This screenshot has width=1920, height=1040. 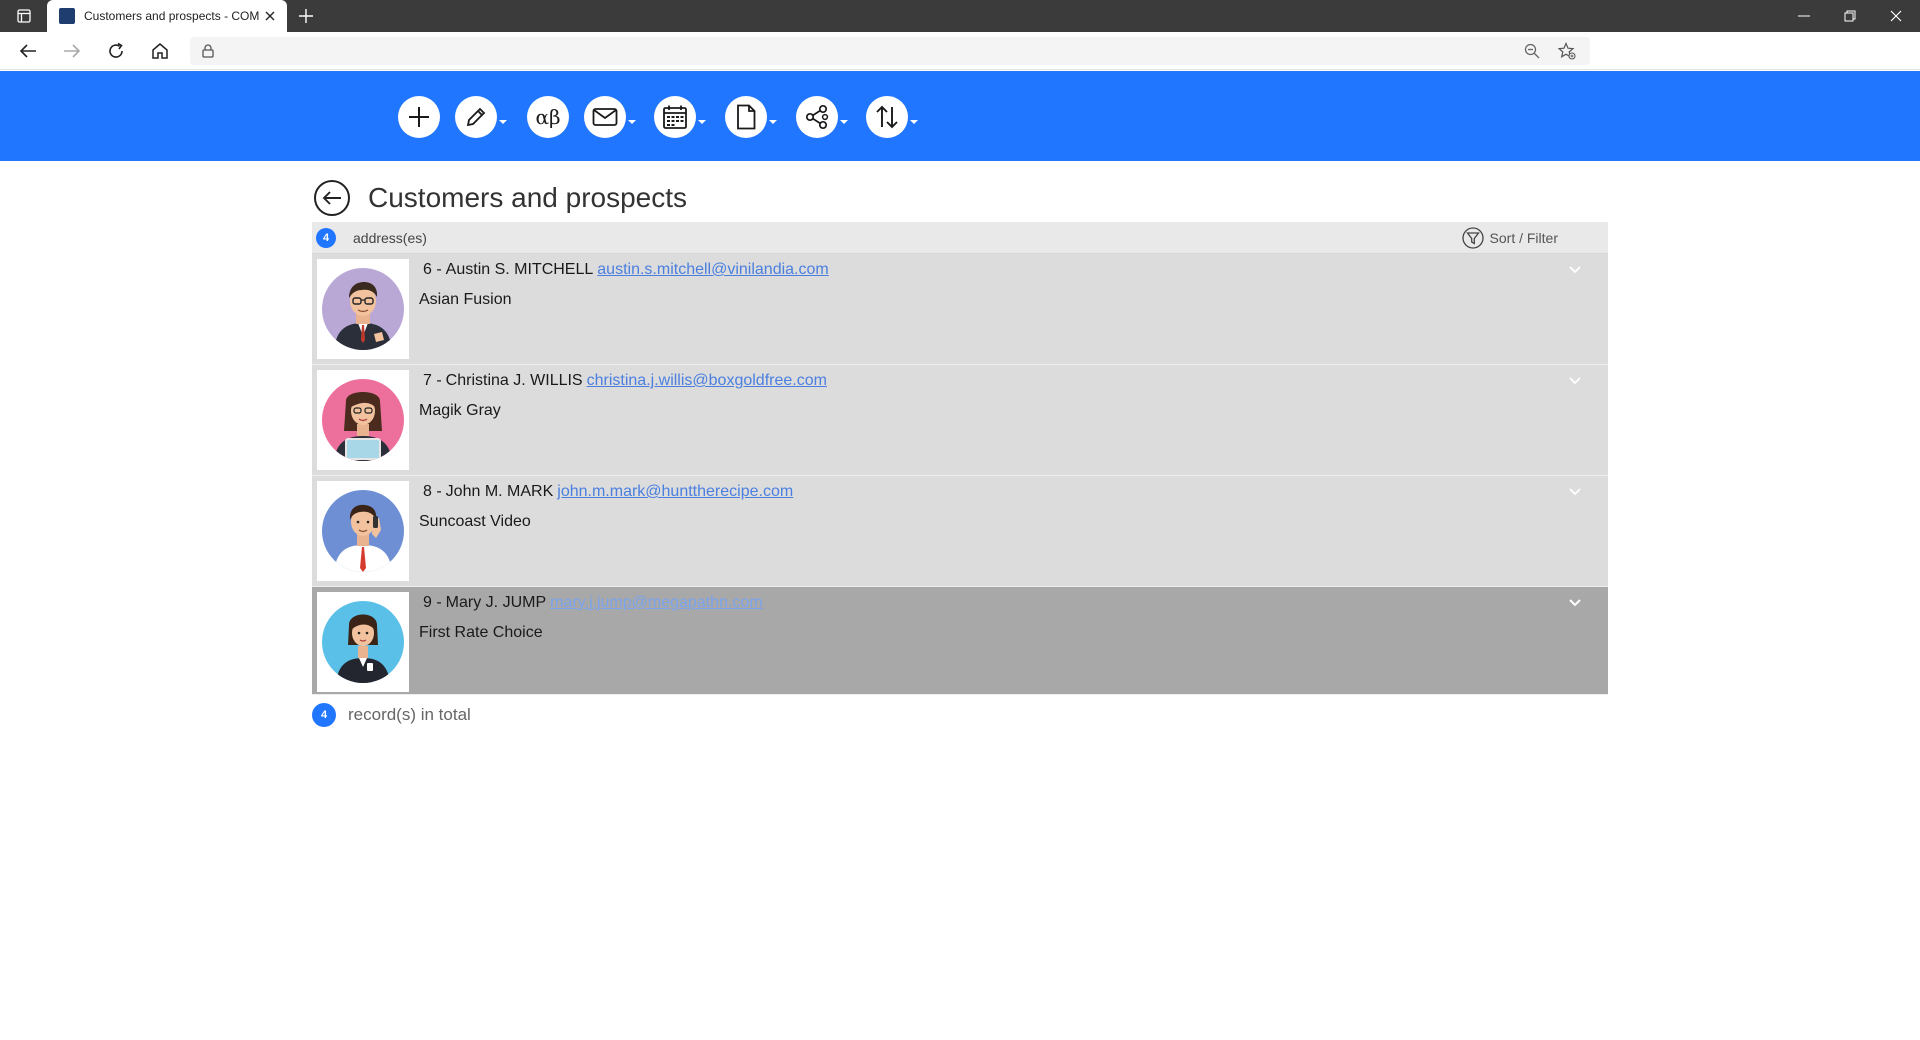 I want to click on browser-tab-strip: Customers and prospects - COM, so click(x=960, y=16).